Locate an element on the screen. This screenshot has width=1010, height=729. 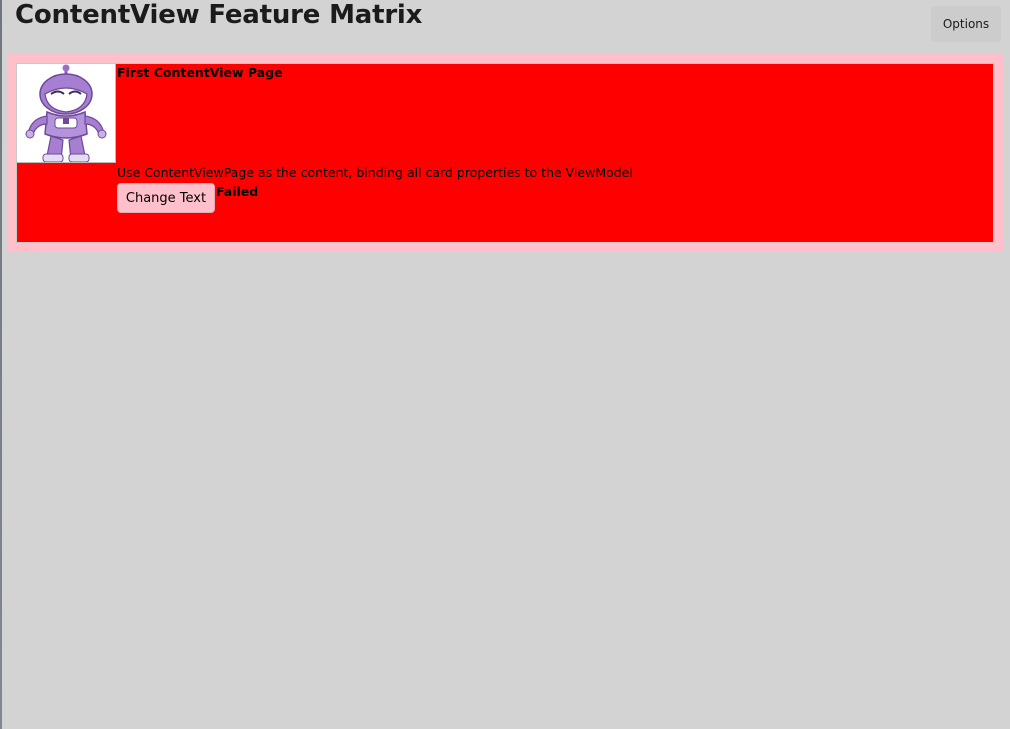
status-label: Failed is located at coordinates (237, 191).